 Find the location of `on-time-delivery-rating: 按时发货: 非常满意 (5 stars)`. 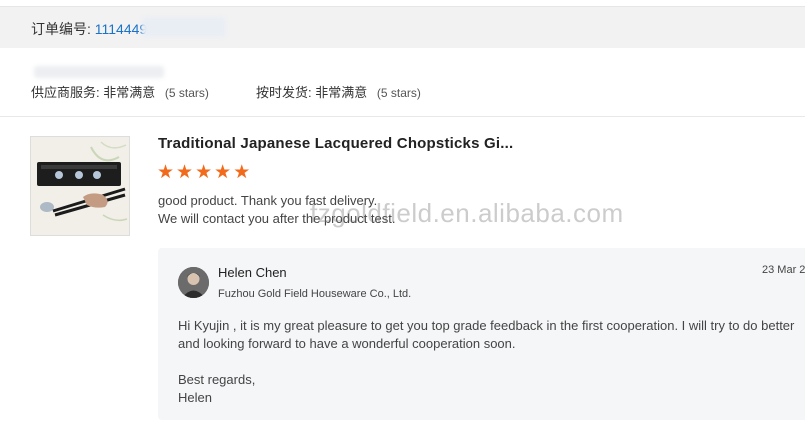

on-time-delivery-rating: 按时发货: 非常满意 (5 stars) is located at coordinates (338, 91).